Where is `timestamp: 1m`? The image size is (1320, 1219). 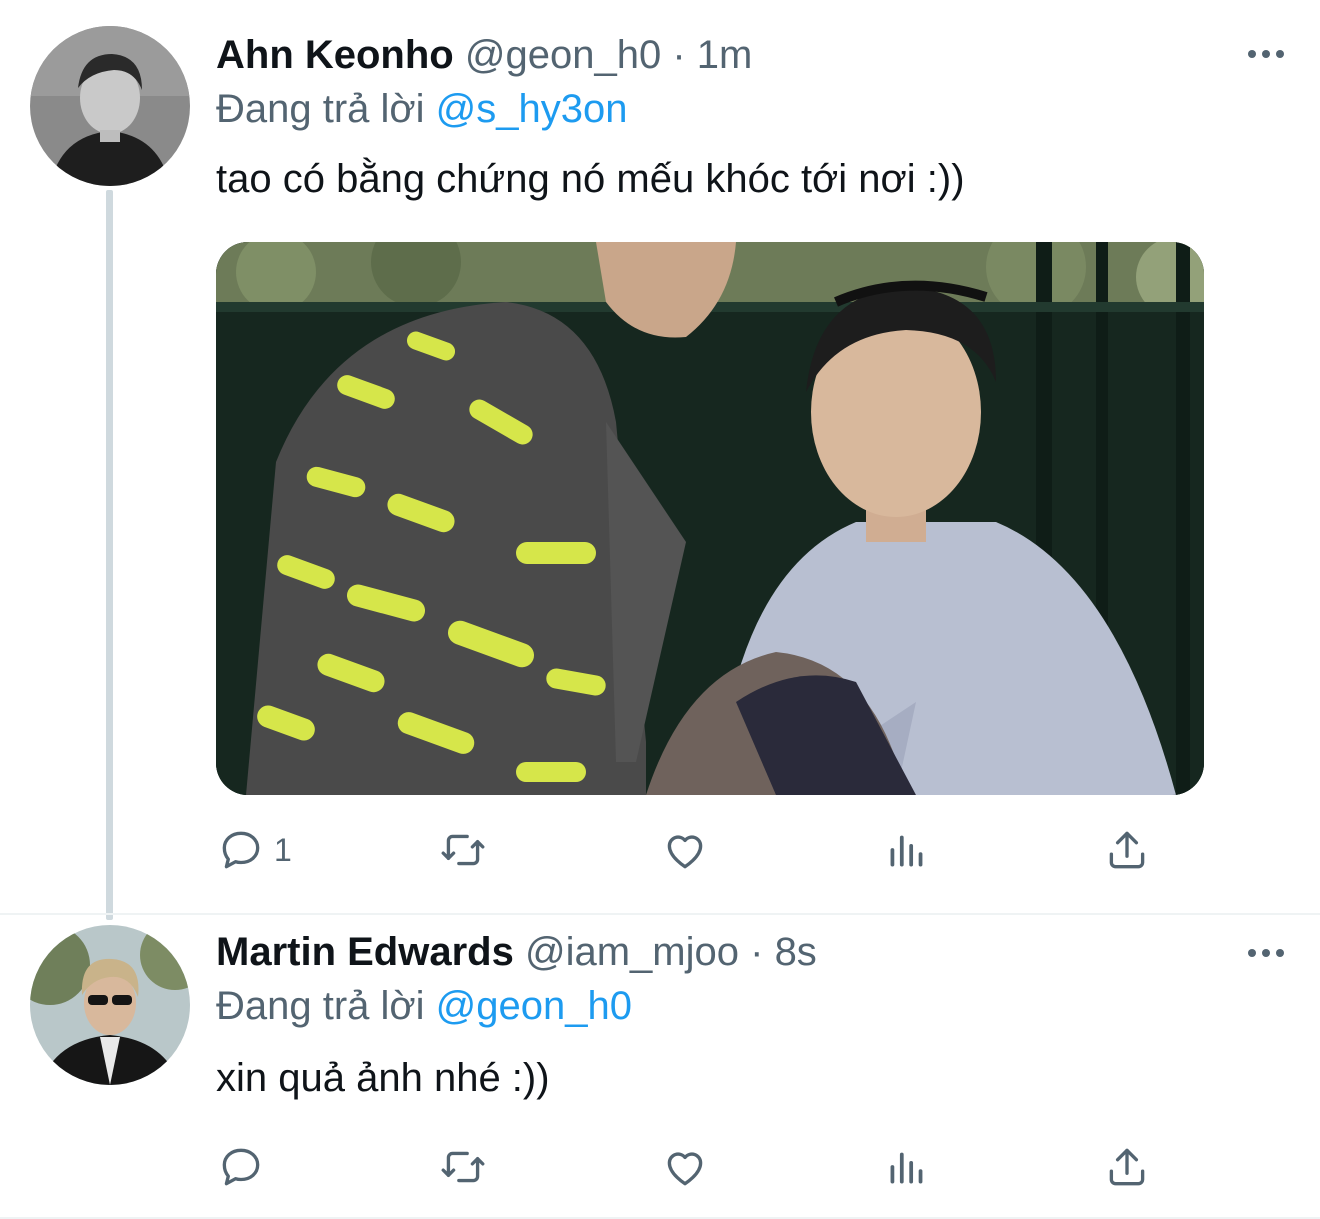 timestamp: 1m is located at coordinates (725, 55).